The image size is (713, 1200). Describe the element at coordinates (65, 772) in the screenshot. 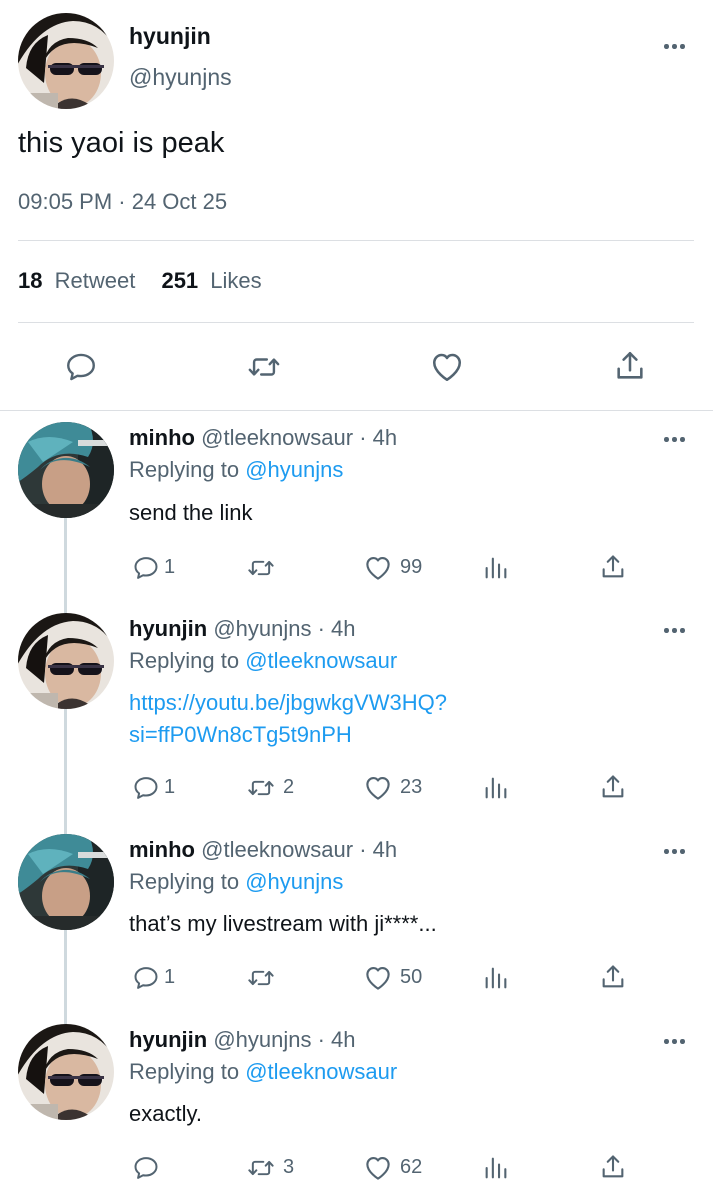

I see `thread-line` at that location.